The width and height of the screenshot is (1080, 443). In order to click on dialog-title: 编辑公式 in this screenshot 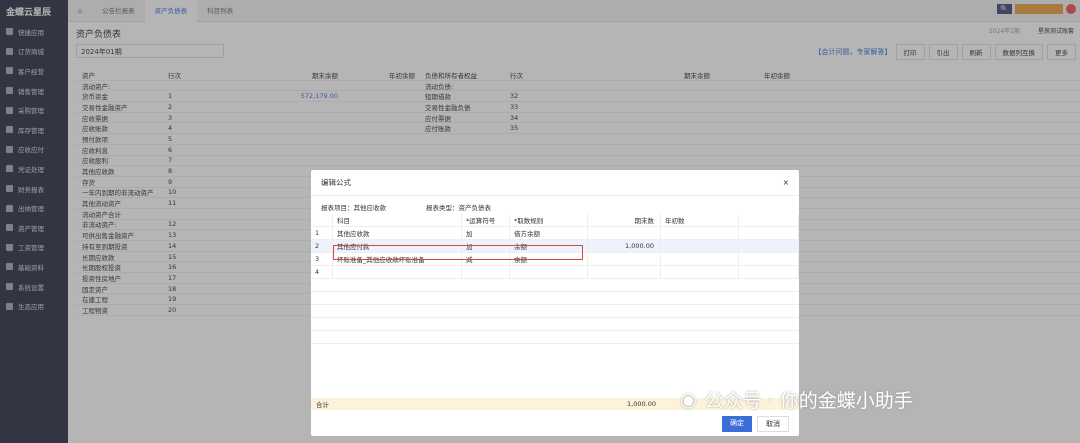, I will do `click(336, 182)`.